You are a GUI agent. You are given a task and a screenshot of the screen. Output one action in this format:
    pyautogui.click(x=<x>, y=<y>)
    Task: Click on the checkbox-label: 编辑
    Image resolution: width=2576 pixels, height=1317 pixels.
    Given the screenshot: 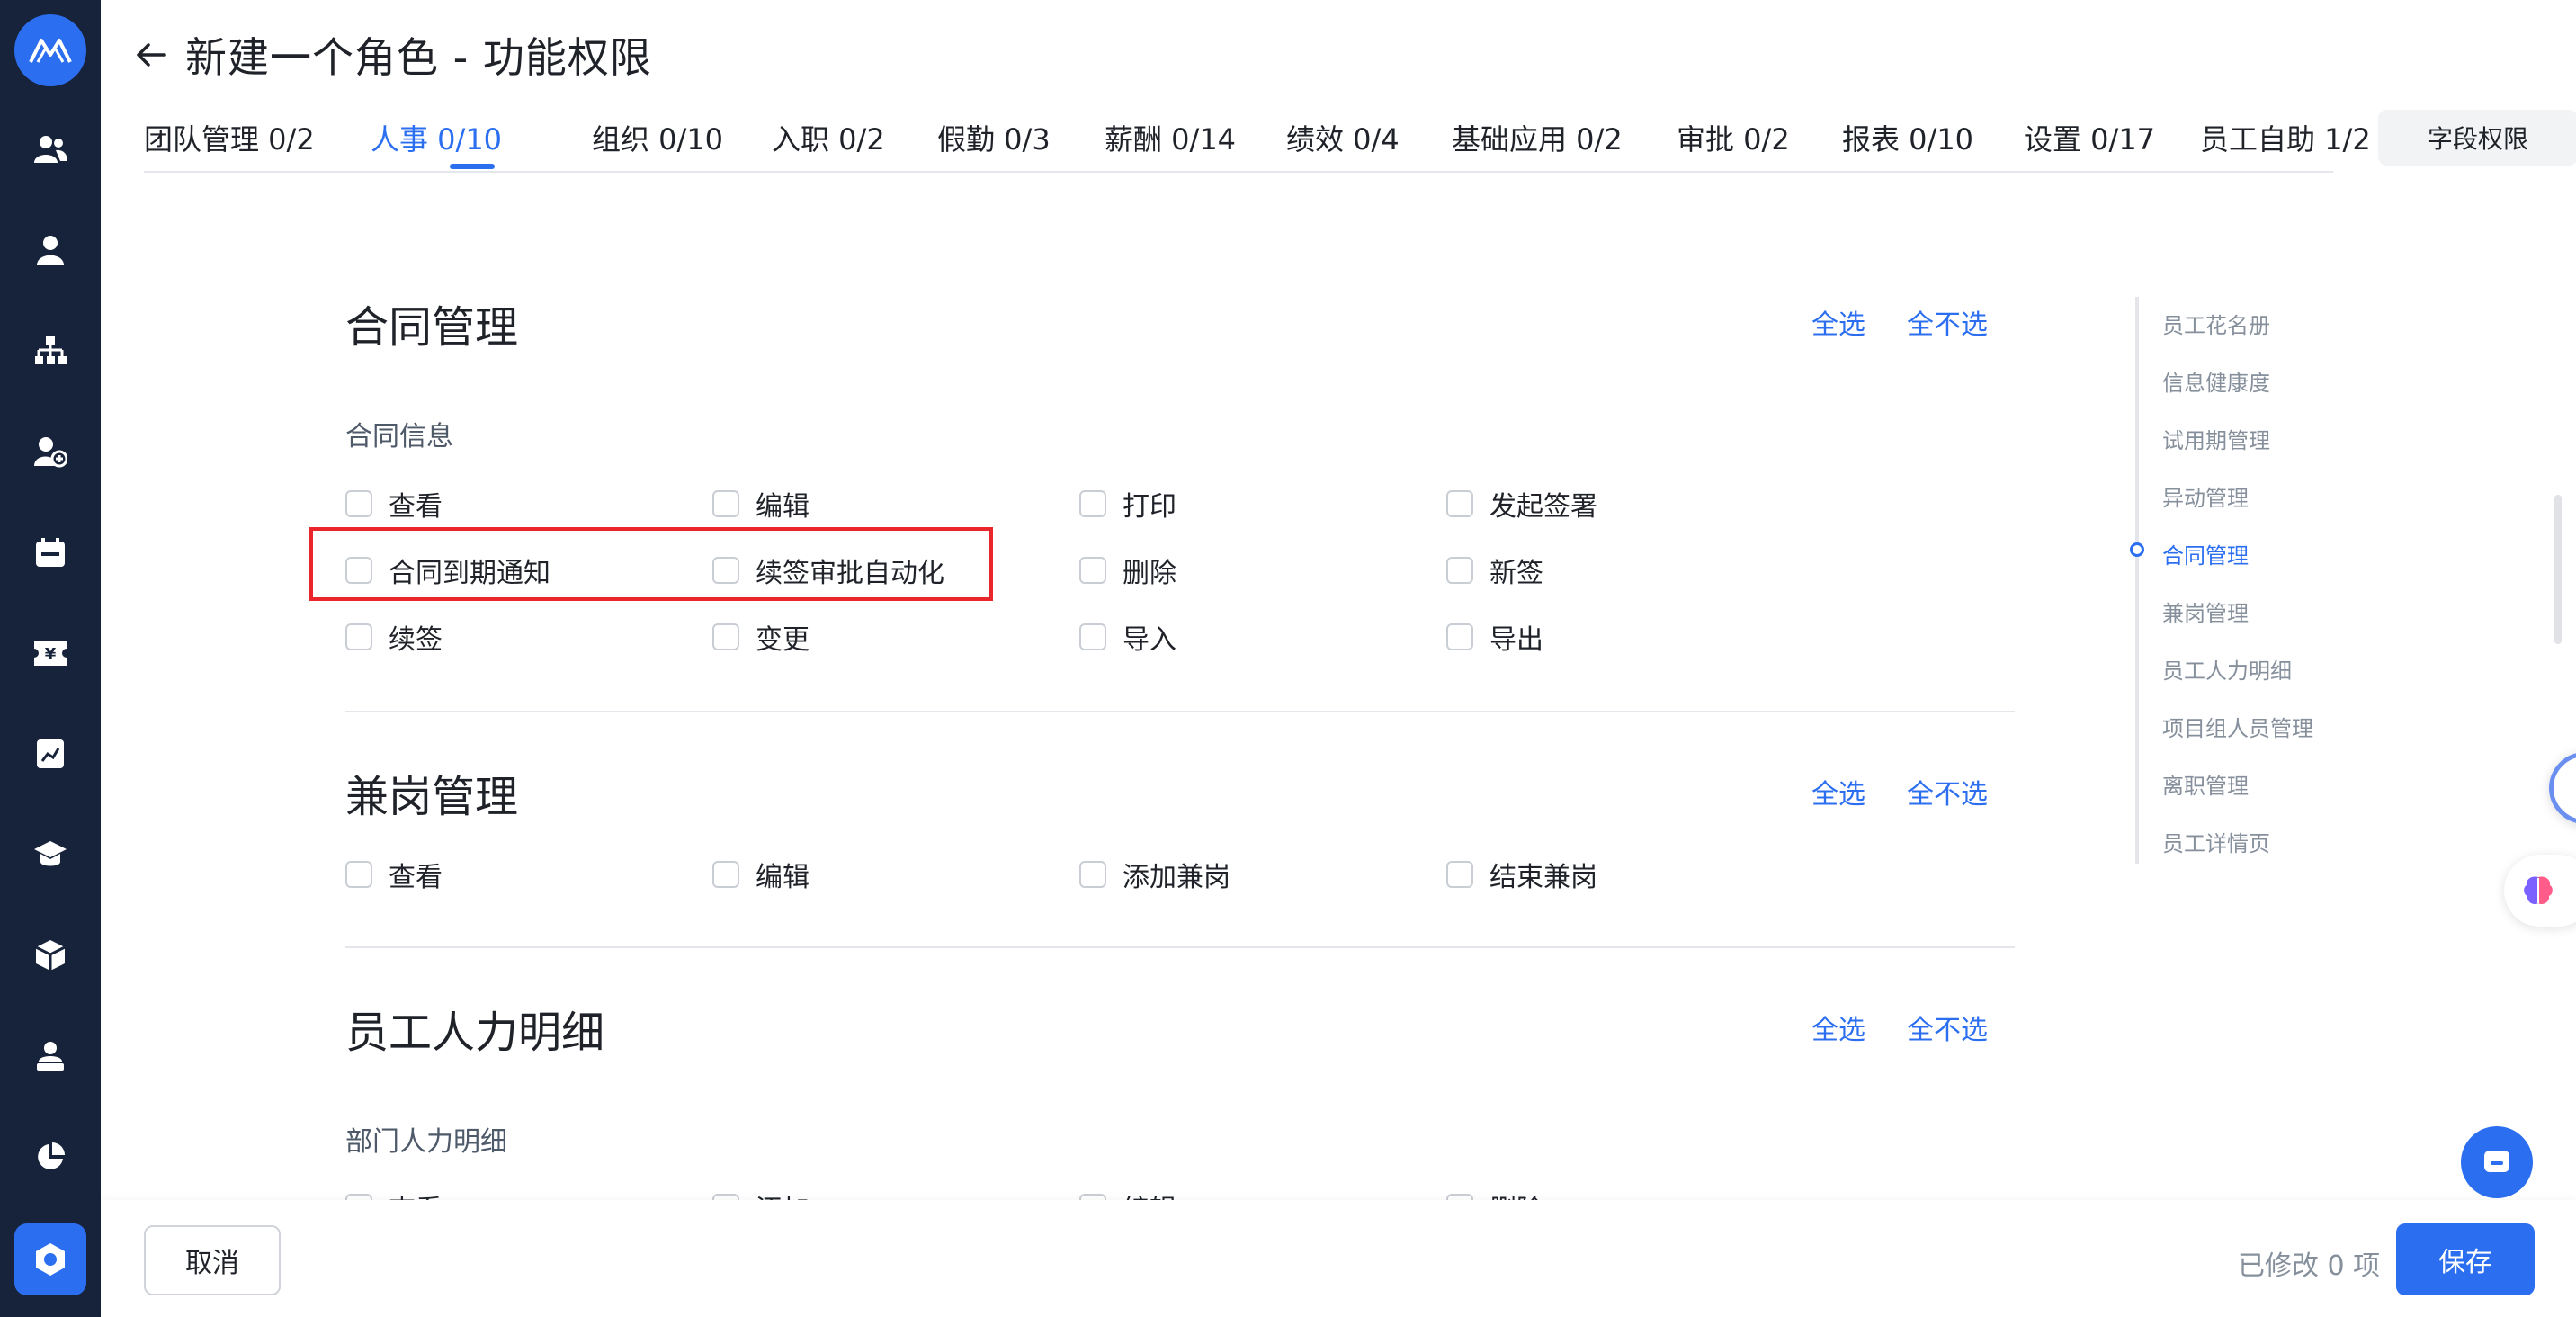 What is the action you would take?
    pyautogui.click(x=1149, y=1193)
    